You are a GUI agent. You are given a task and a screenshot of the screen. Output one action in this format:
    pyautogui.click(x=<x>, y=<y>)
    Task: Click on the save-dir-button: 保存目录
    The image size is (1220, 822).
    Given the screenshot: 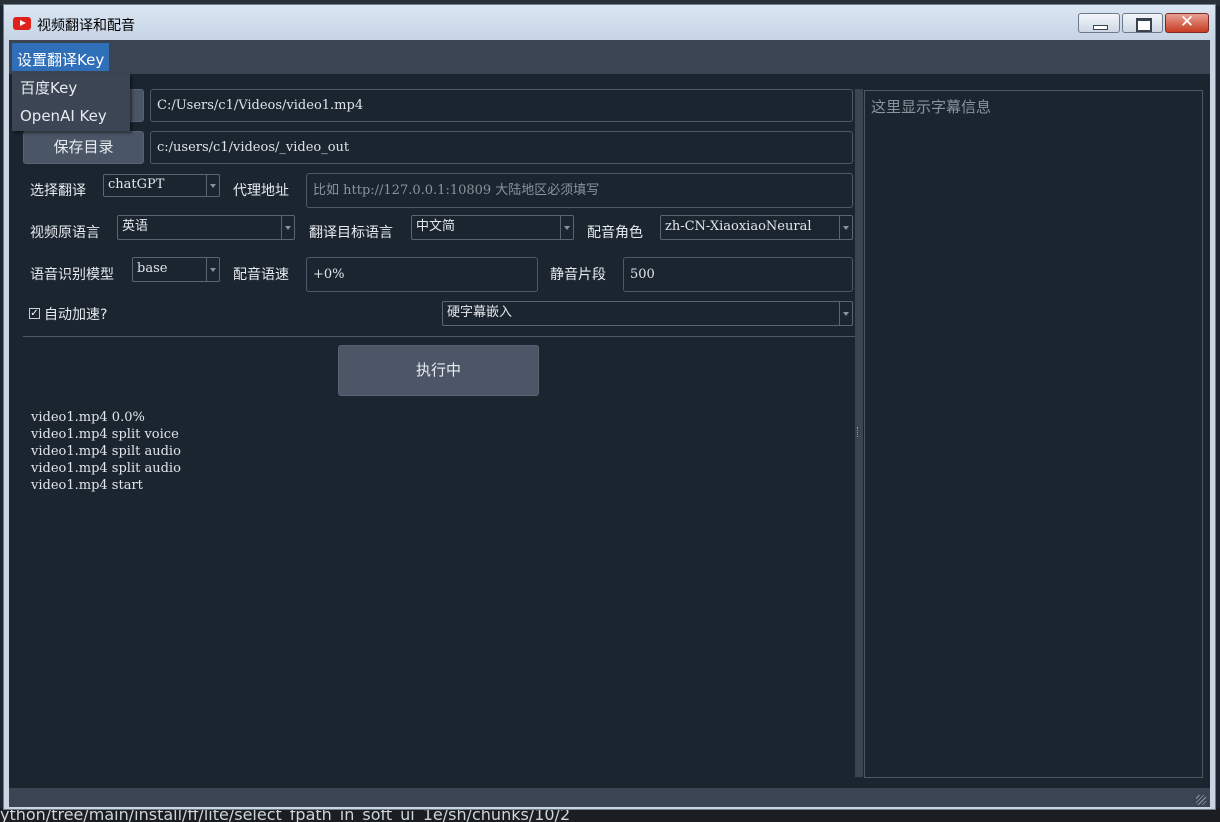 What is the action you would take?
    pyautogui.click(x=83, y=147)
    